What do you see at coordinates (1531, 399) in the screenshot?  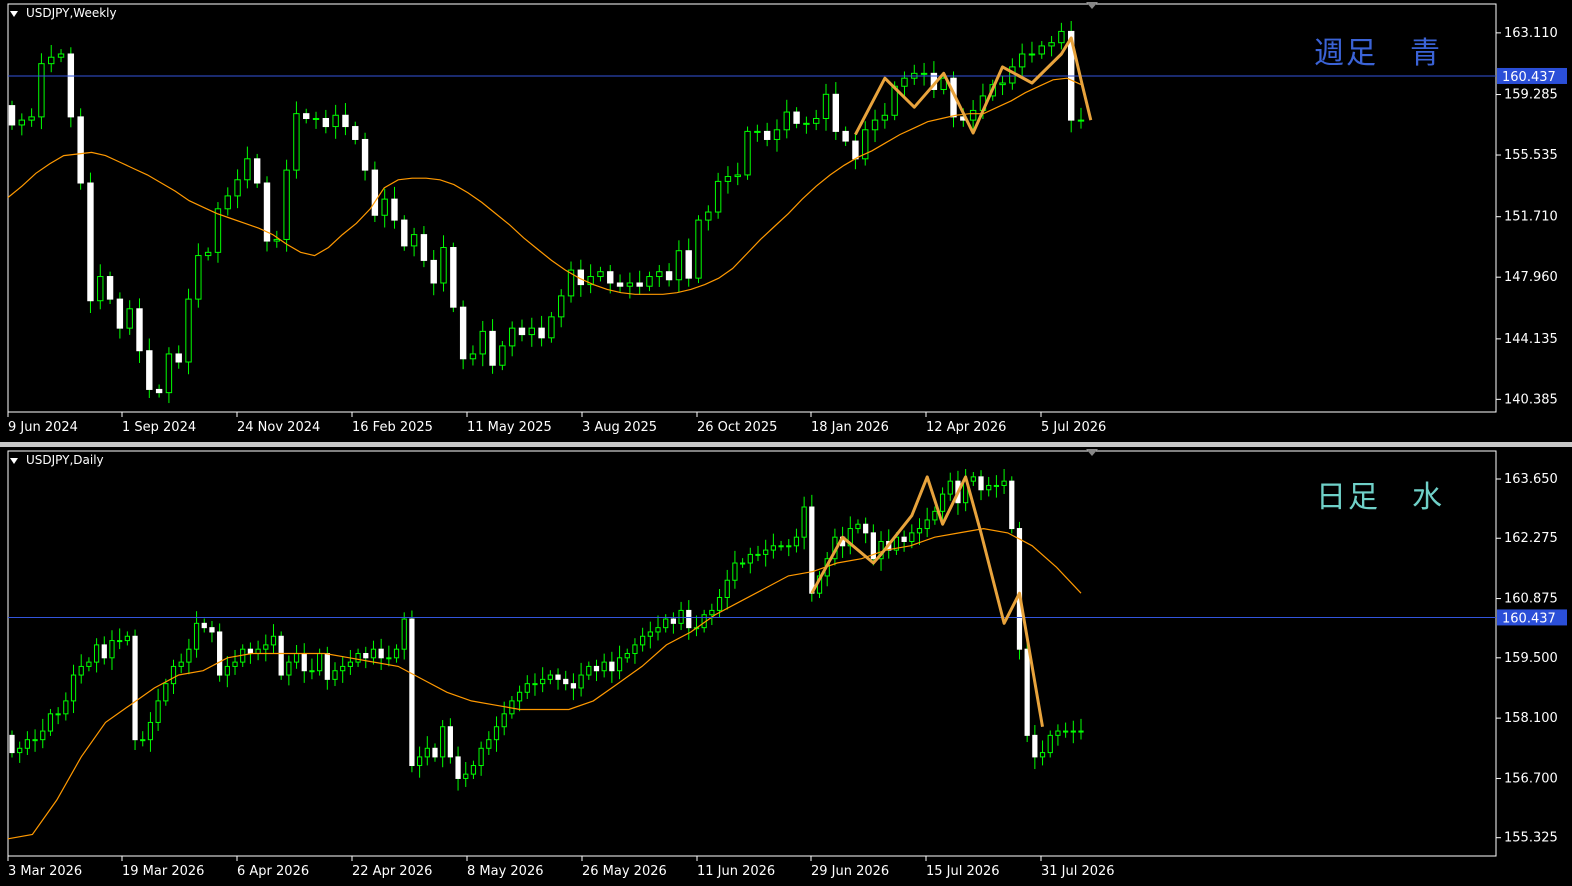 I see `y-tick-label: 140.385` at bounding box center [1531, 399].